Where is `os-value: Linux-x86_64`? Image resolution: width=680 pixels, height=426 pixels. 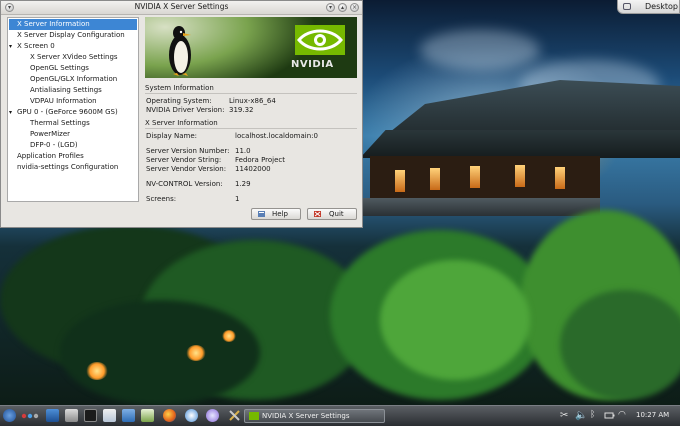
os-value: Linux-x86_64 is located at coordinates (252, 101).